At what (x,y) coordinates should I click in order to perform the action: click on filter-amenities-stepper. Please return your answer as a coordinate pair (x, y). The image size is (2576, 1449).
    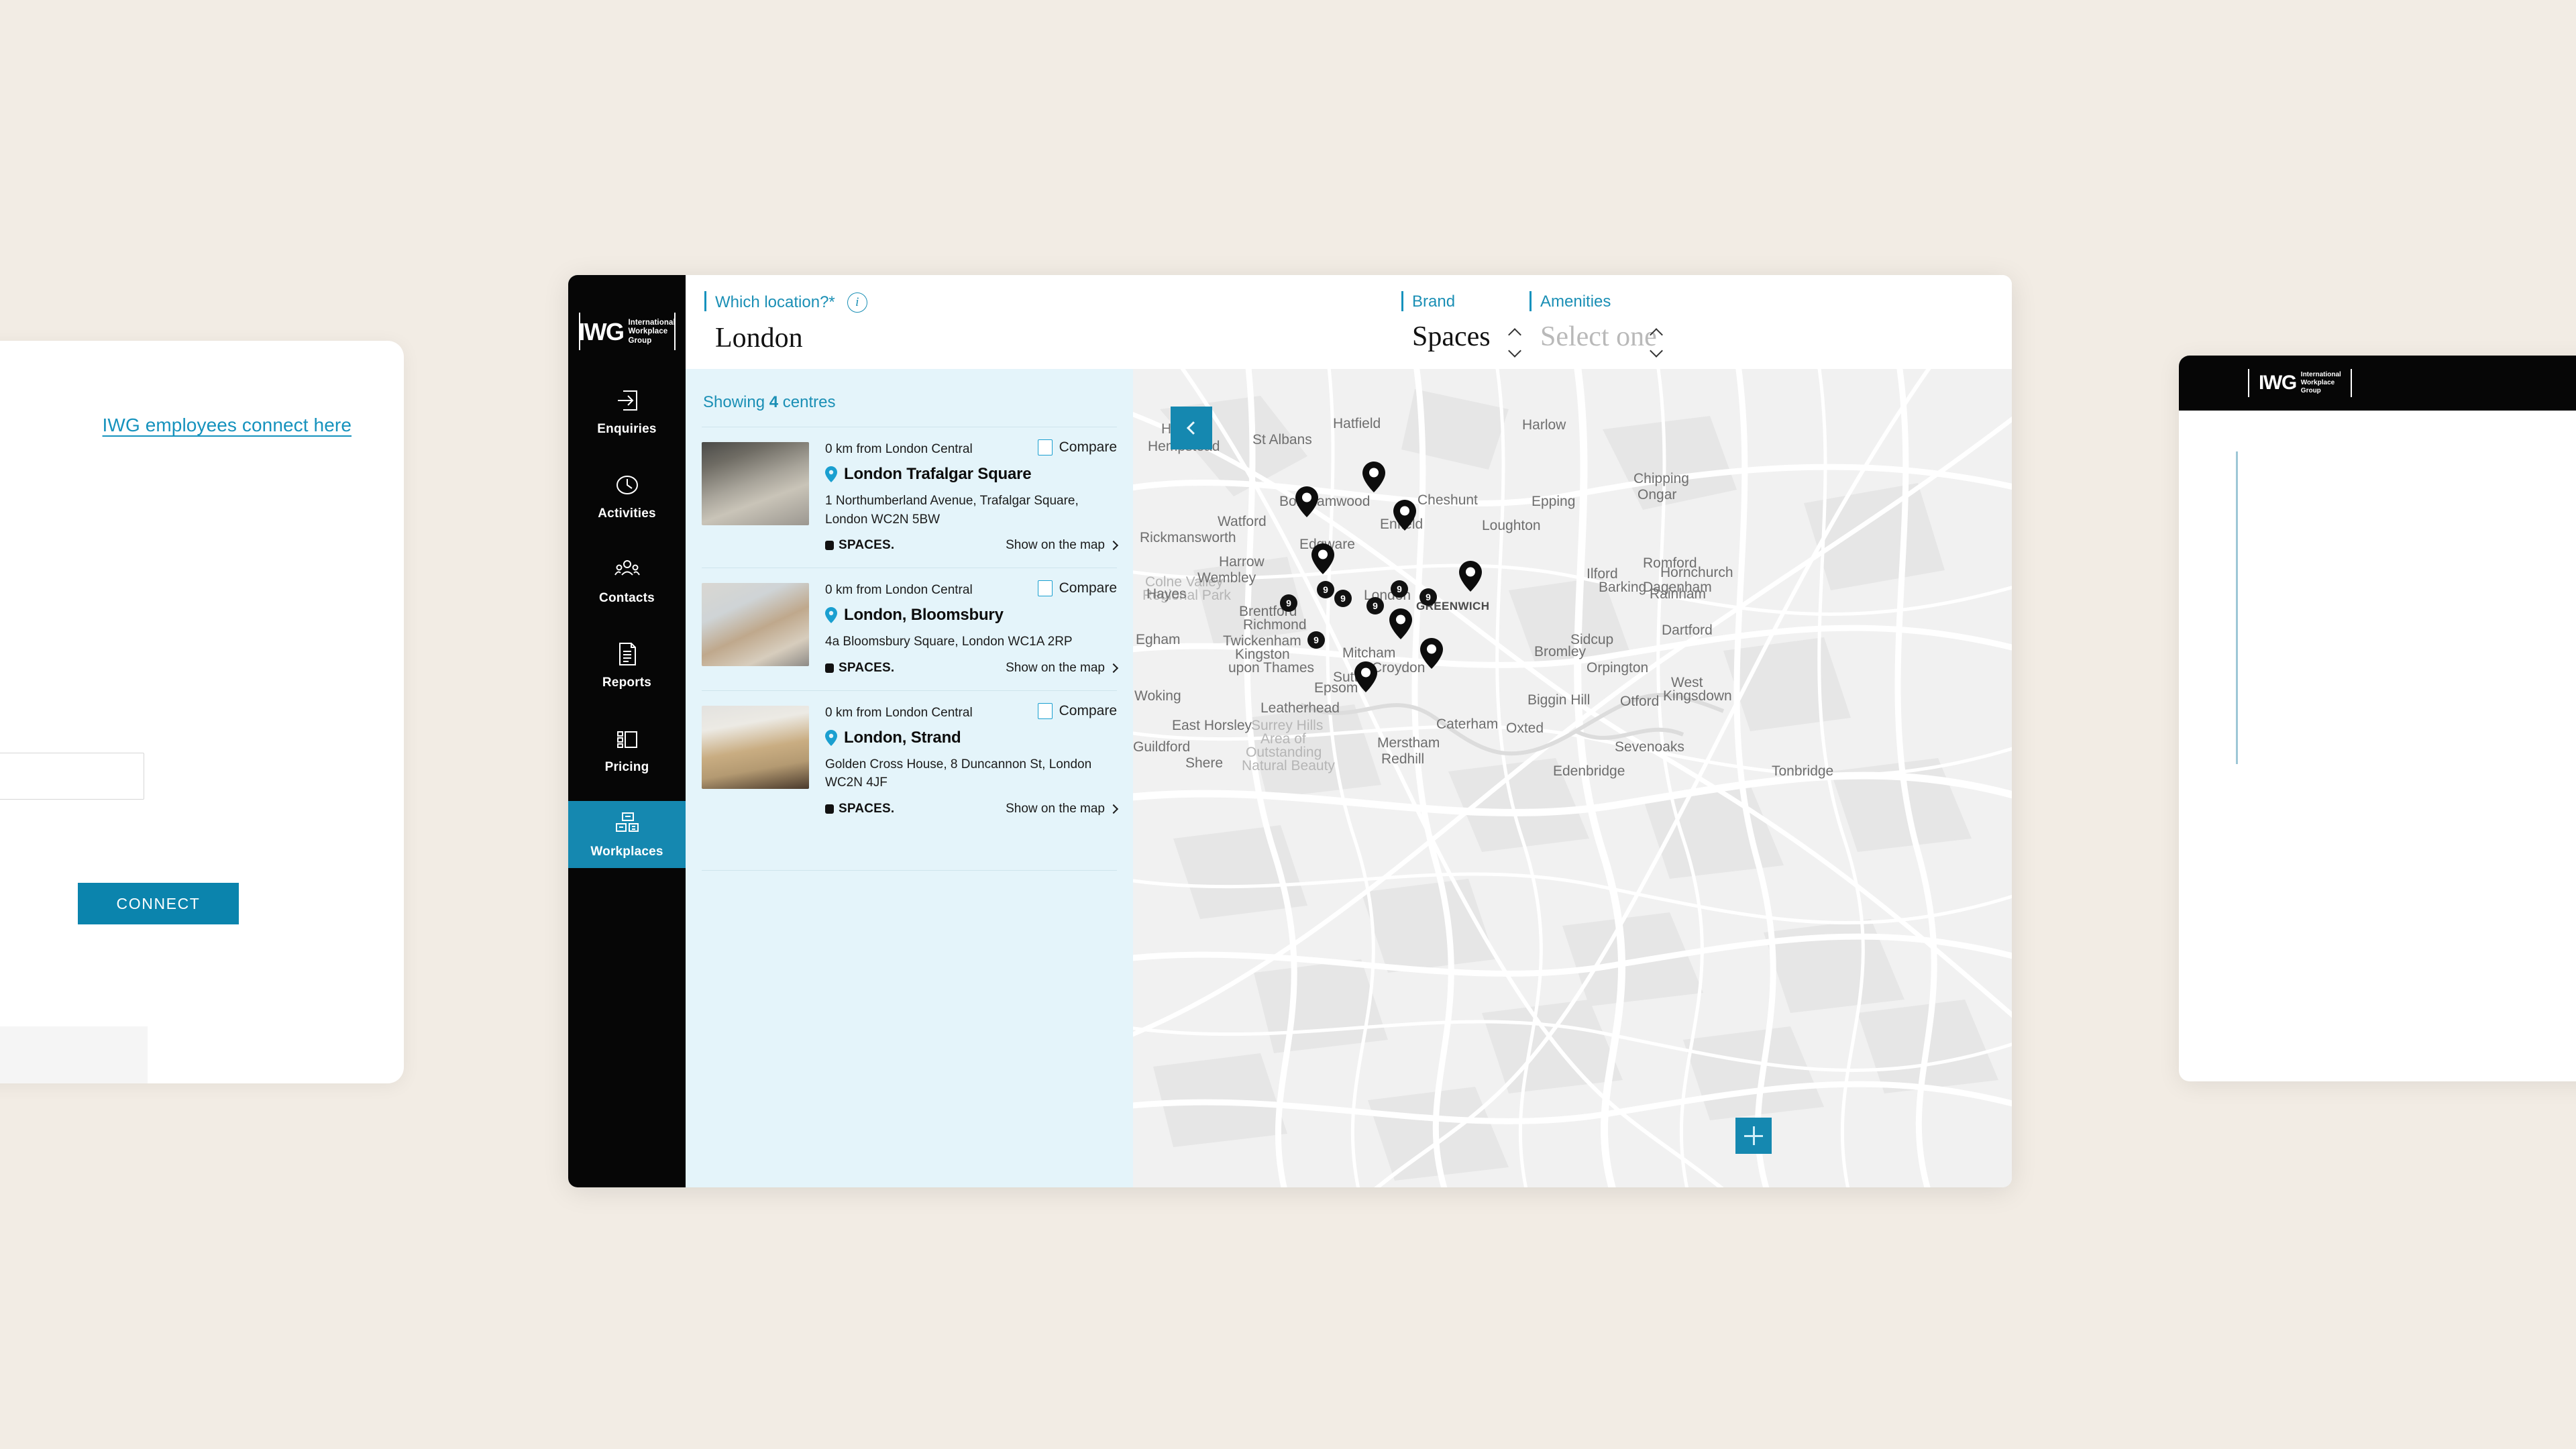
    Looking at the image, I should click on (1656, 343).